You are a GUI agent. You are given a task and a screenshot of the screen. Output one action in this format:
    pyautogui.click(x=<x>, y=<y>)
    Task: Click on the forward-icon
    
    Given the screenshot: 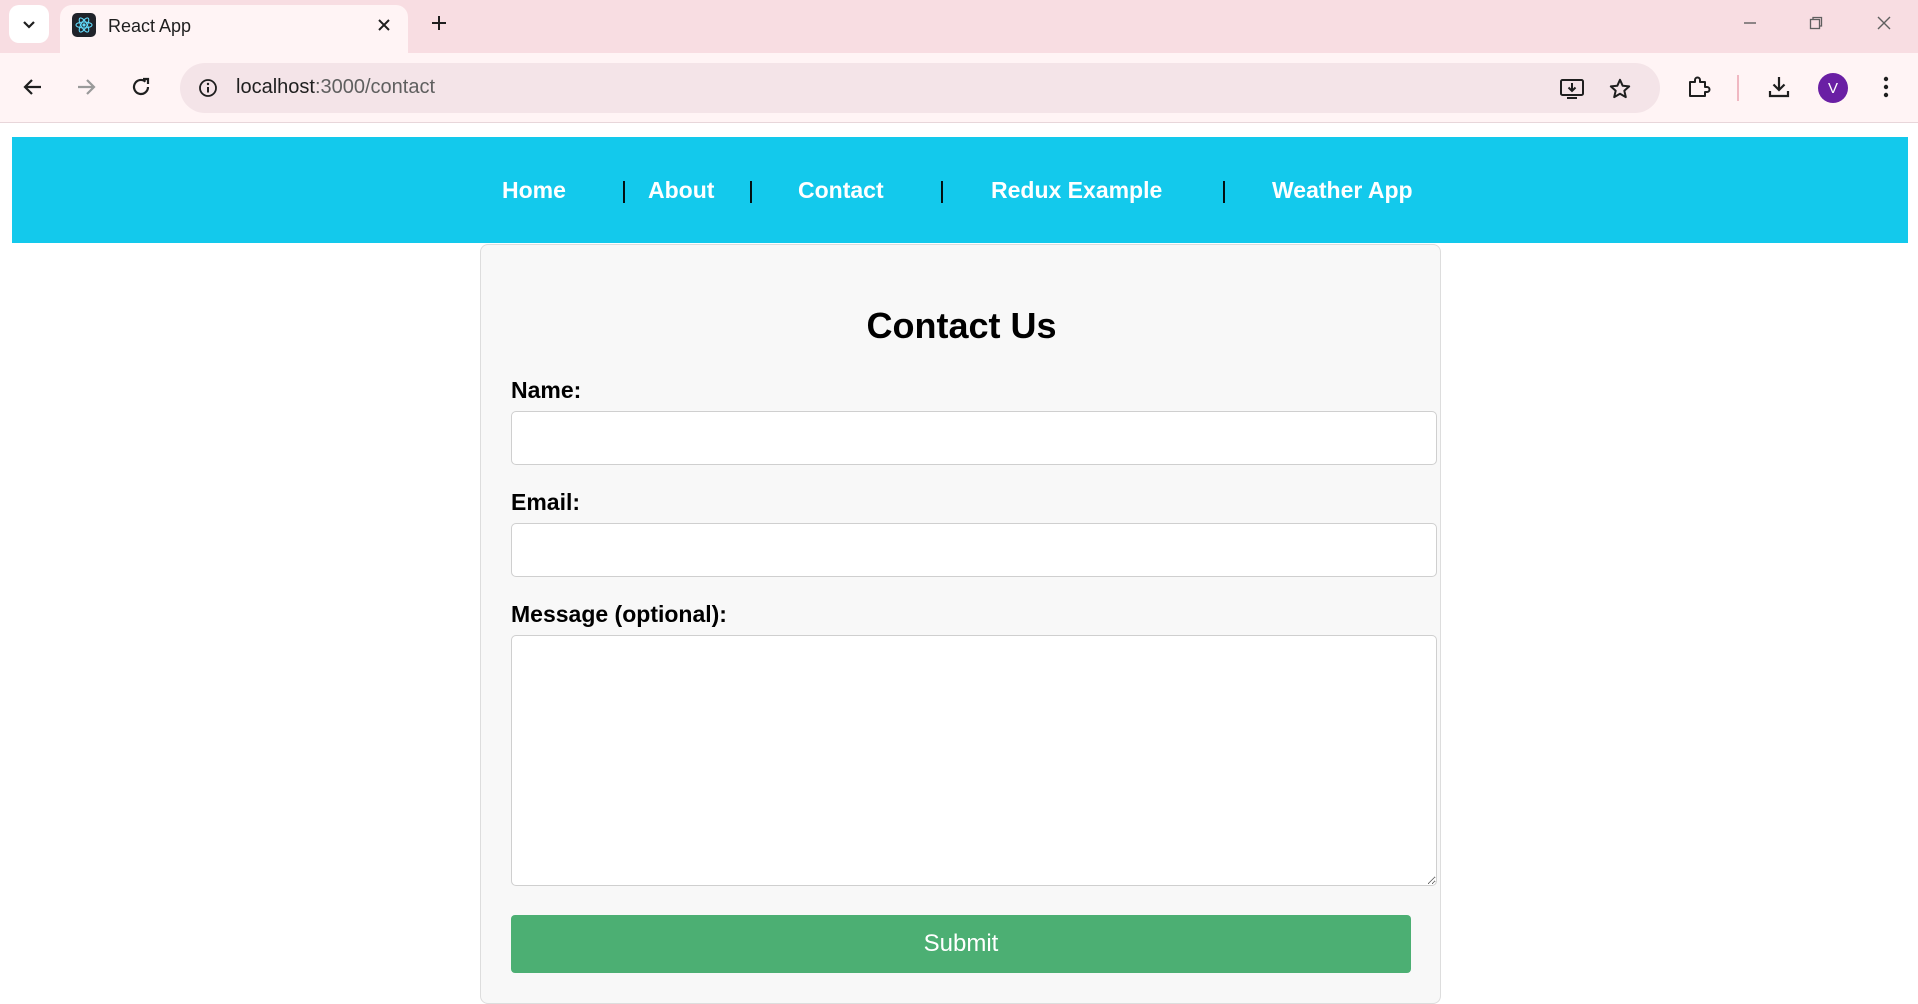 What is the action you would take?
    pyautogui.click(x=87, y=87)
    